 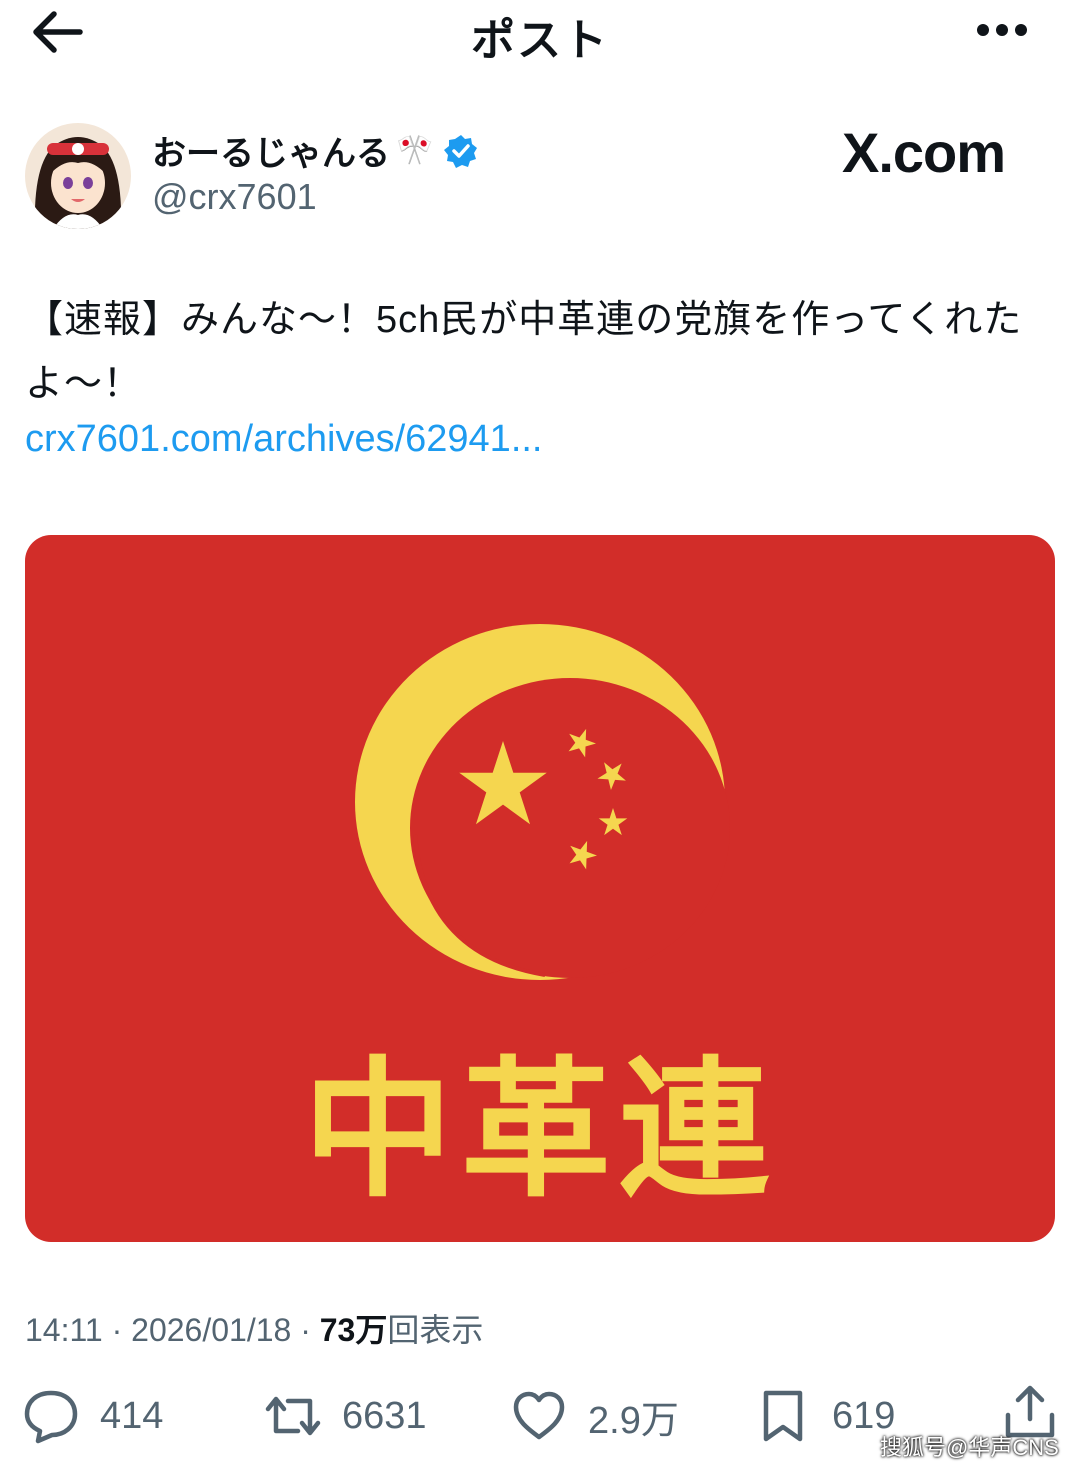 What do you see at coordinates (384, 1415) in the screenshot?
I see `repost-count: 6631` at bounding box center [384, 1415].